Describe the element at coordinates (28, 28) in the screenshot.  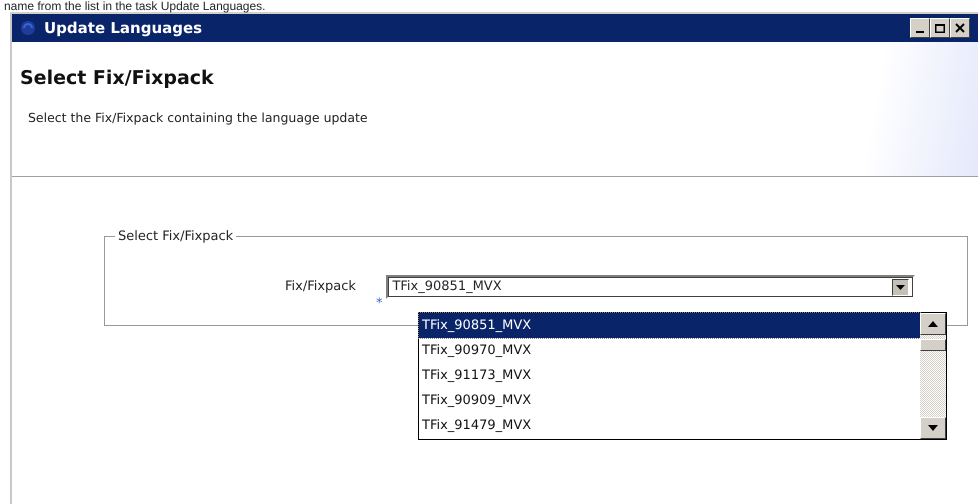
I see `app-icon` at that location.